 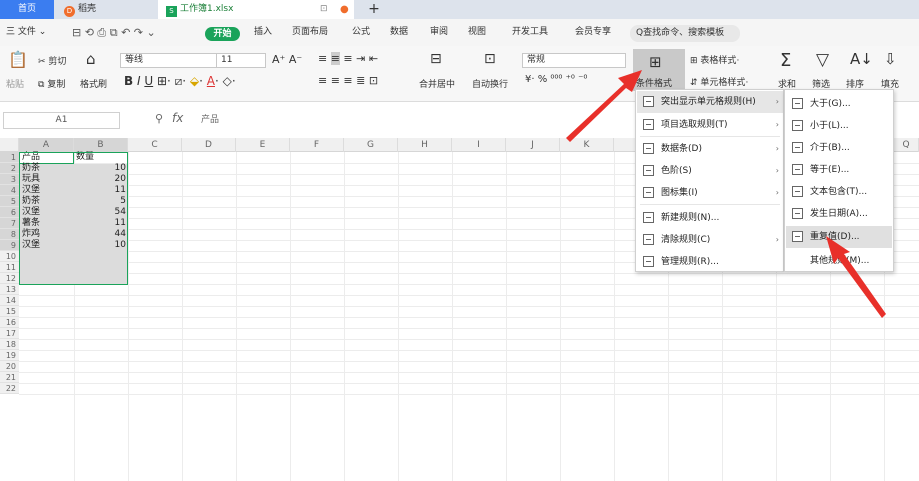 What do you see at coordinates (46, 145) in the screenshot?
I see `col-header-a: A` at bounding box center [46, 145].